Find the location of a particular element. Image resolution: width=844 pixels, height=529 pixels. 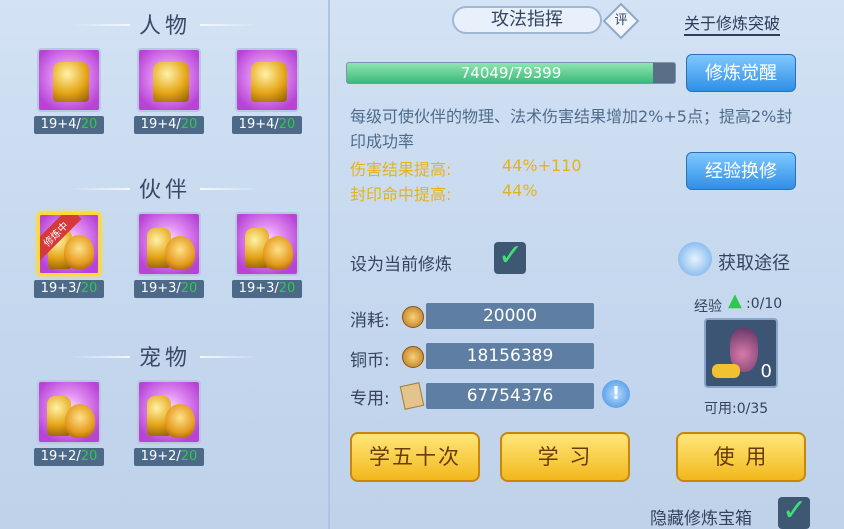

awaken-button: 修炼觉醒 is located at coordinates (741, 73).